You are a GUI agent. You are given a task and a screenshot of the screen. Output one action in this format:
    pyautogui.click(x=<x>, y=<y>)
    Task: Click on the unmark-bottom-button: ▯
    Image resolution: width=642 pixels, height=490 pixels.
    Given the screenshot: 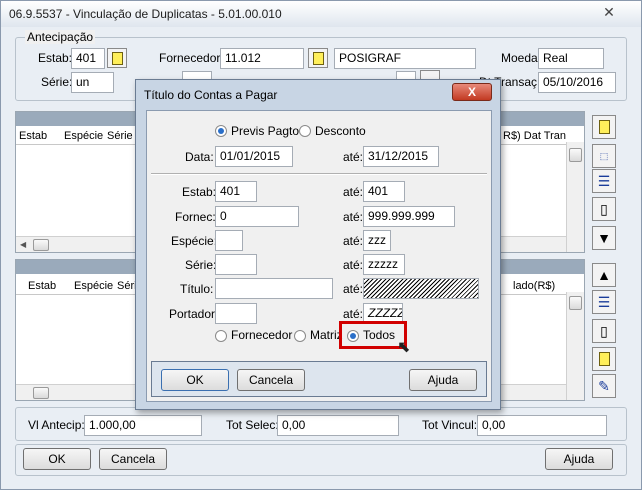 What is the action you would take?
    pyautogui.click(x=604, y=331)
    